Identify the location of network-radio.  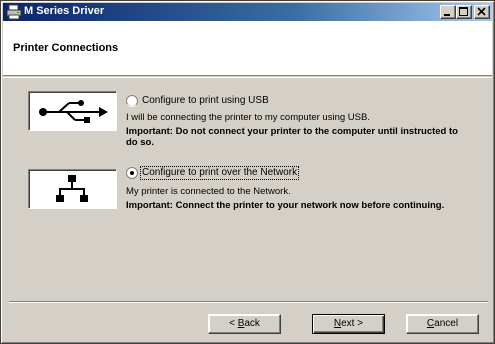
(132, 173).